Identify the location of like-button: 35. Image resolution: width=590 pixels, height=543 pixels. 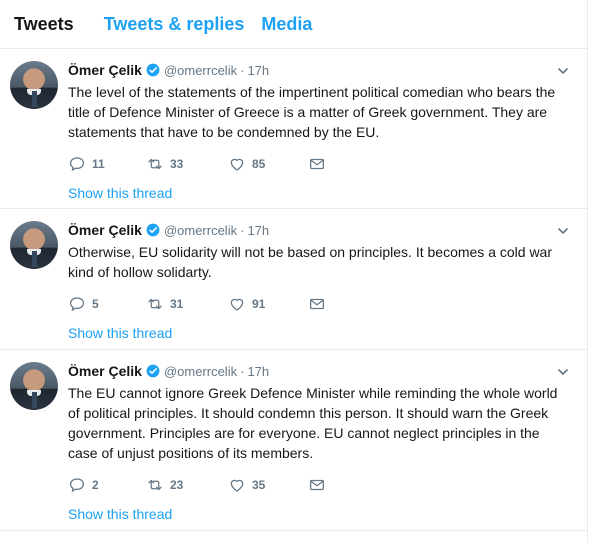
(268, 485).